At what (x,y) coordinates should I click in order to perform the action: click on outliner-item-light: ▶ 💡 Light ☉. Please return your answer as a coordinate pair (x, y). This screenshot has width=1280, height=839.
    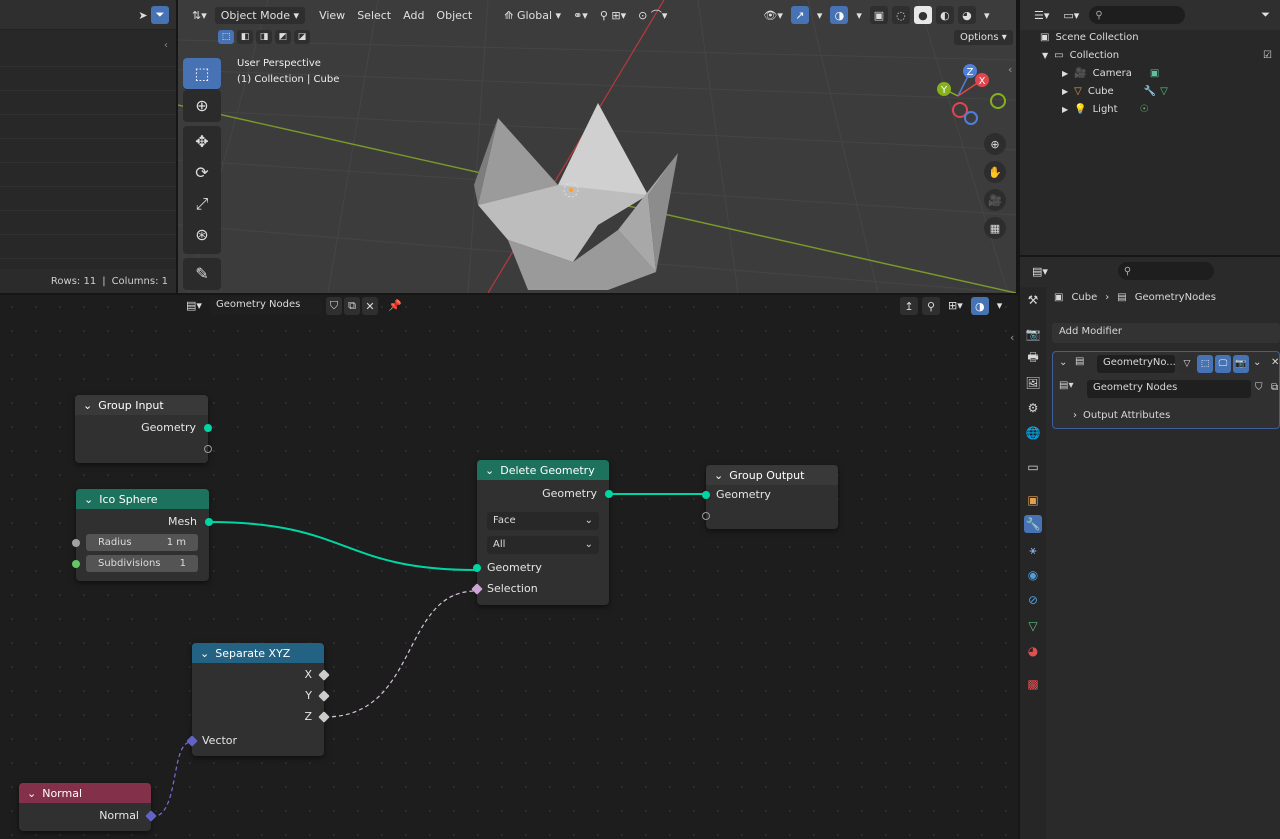
    Looking at the image, I should click on (1150, 109).